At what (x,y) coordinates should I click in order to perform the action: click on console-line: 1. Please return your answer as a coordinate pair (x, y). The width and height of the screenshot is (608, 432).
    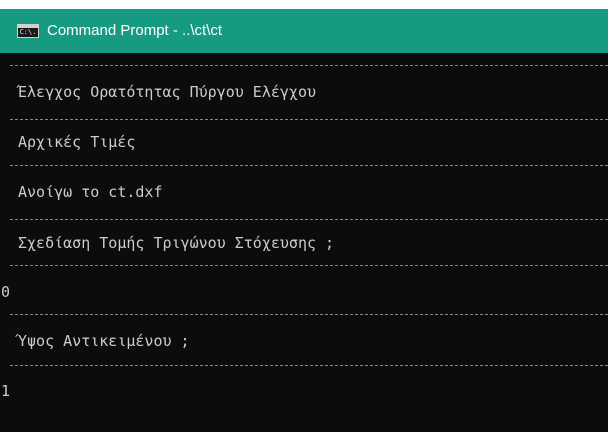
    Looking at the image, I should click on (6, 391).